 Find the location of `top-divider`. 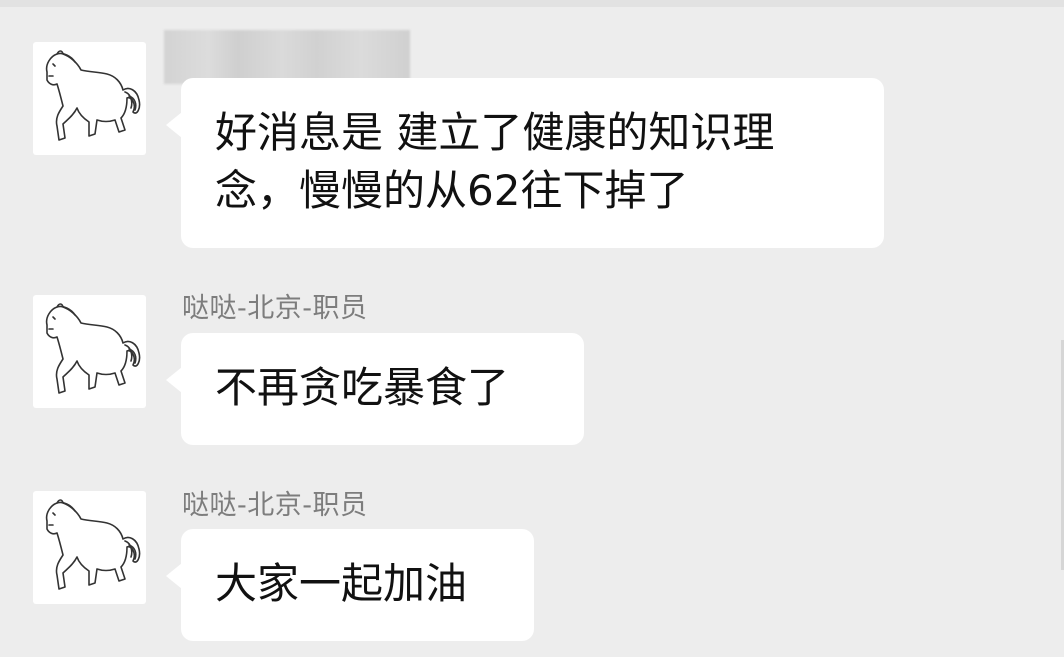

top-divider is located at coordinates (532, 3).